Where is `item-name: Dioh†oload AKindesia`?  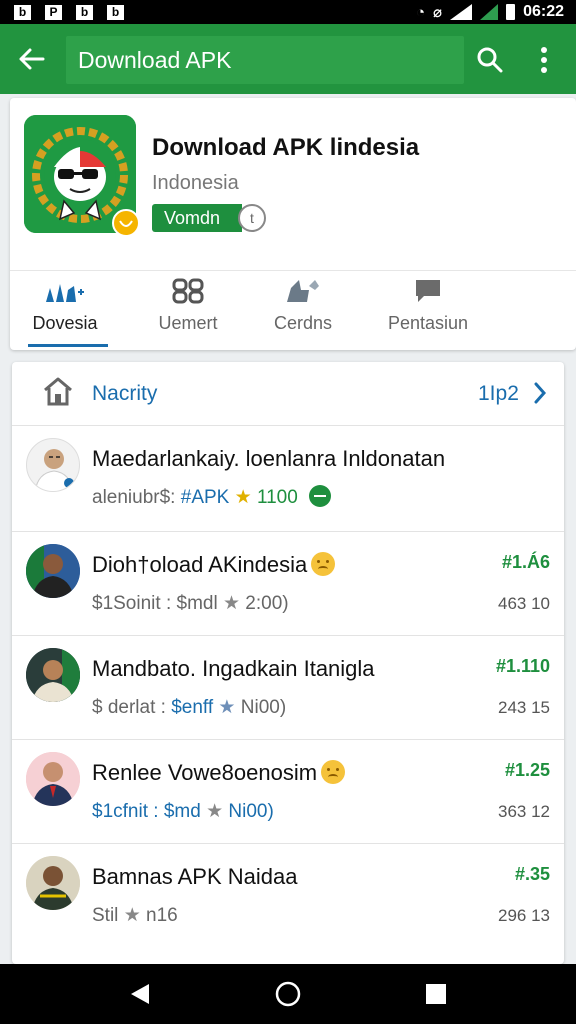
item-name: Dioh†oload AKindesia is located at coordinates (214, 565).